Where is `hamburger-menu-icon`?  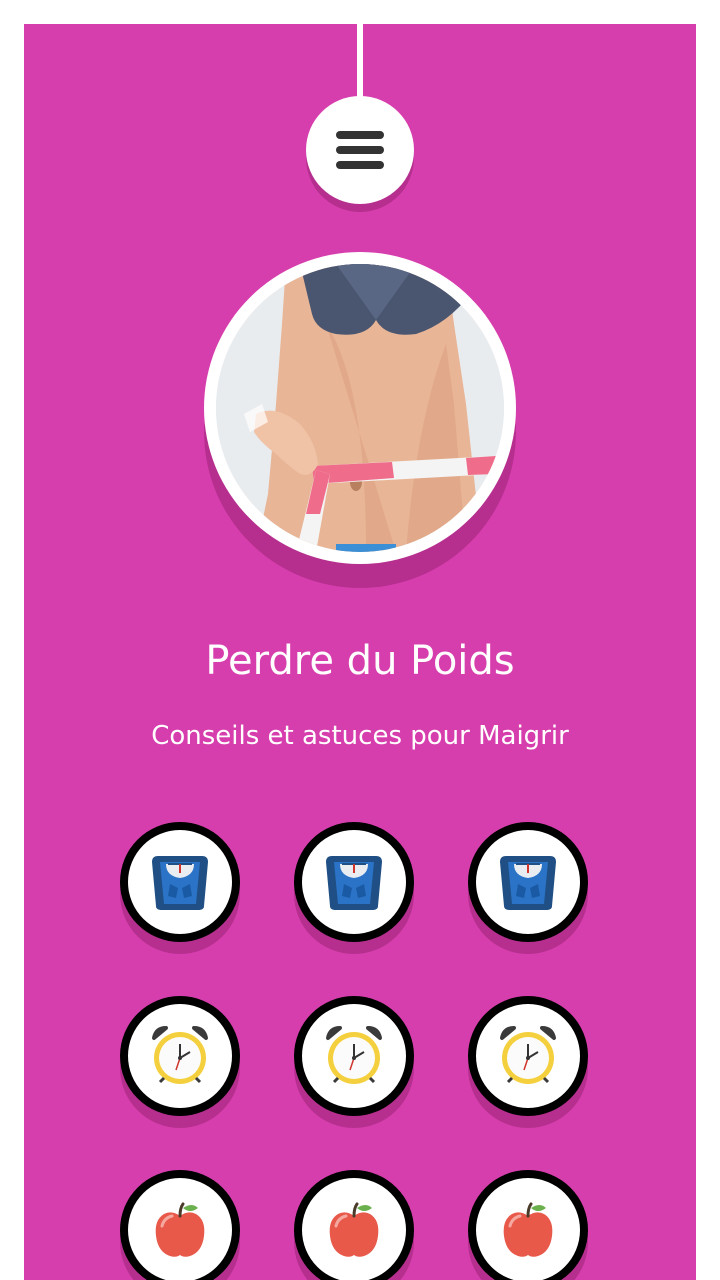
hamburger-menu-icon is located at coordinates (360, 150).